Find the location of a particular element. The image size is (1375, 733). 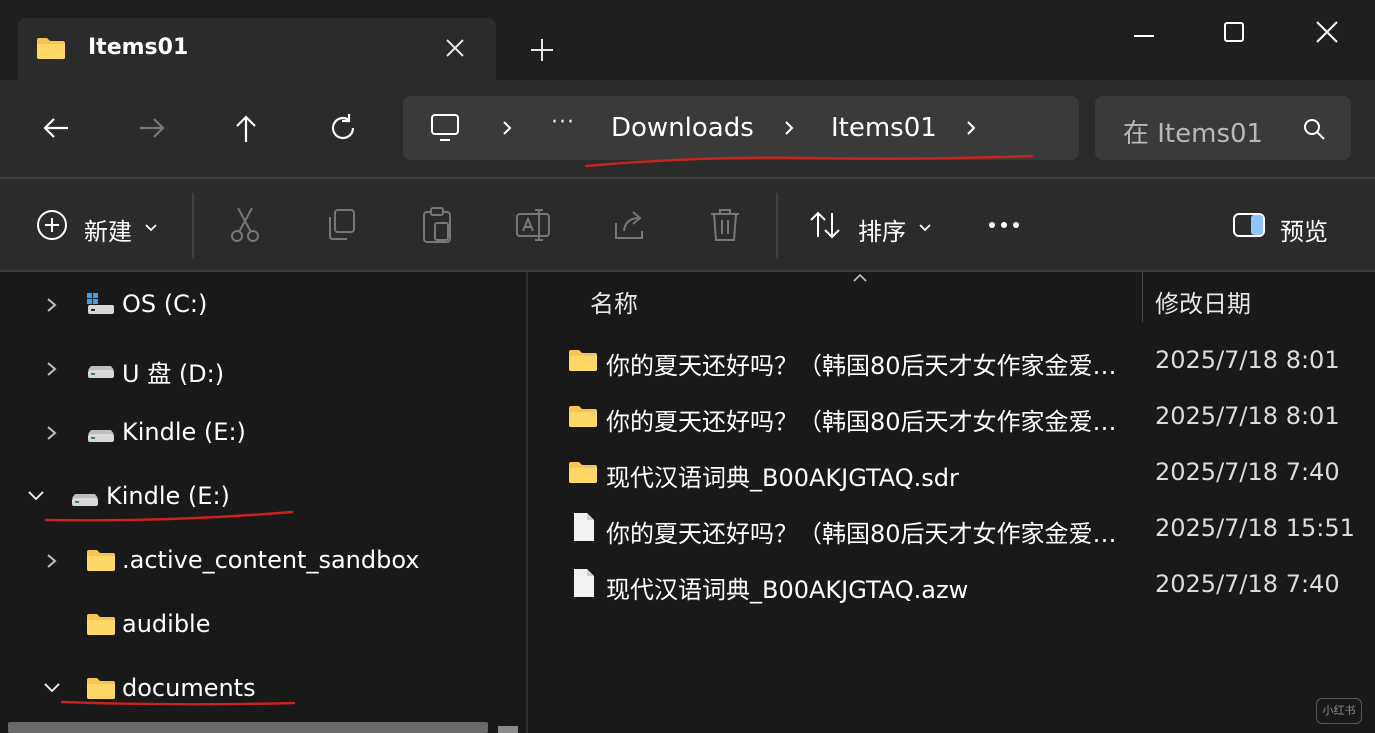

close-icon is located at coordinates (1327, 32).